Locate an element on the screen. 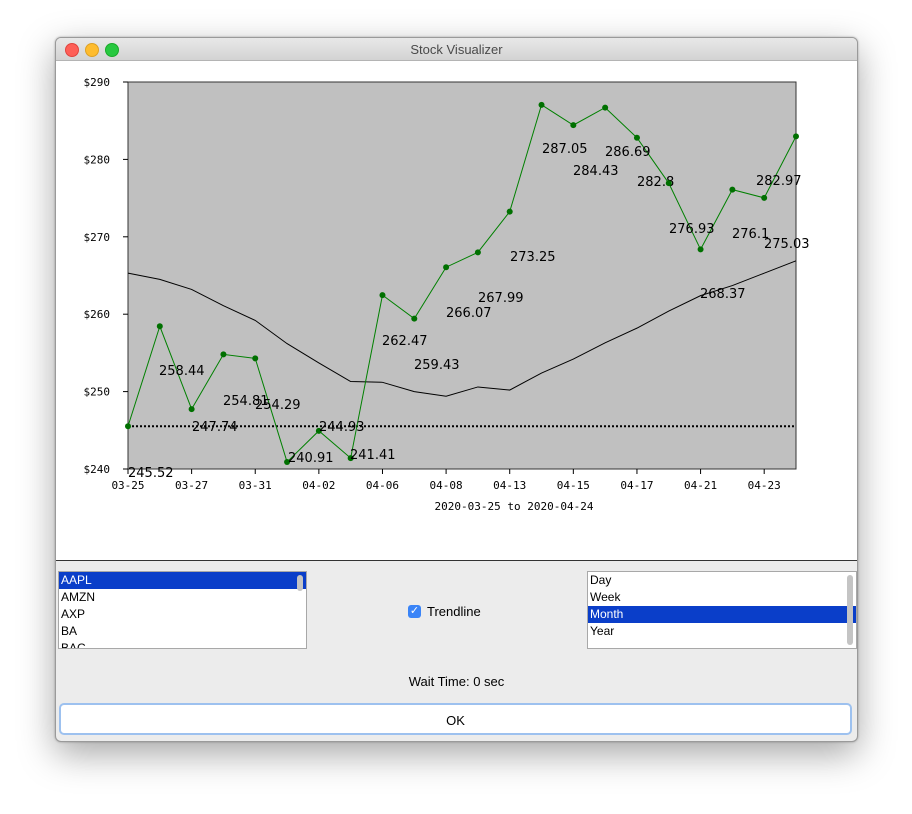  data-label: 275.03 is located at coordinates (787, 244).